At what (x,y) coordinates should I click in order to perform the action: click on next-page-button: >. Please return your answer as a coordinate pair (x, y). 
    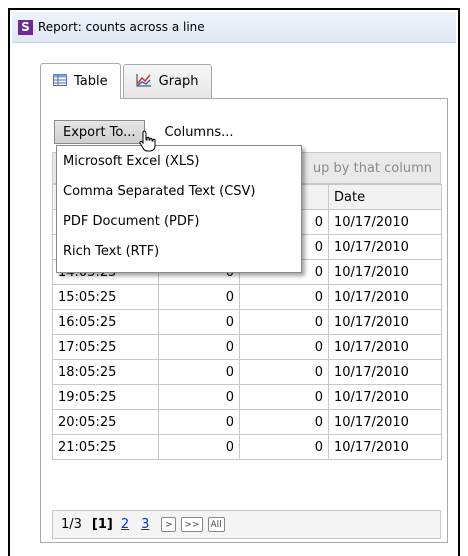
    Looking at the image, I should click on (169, 524).